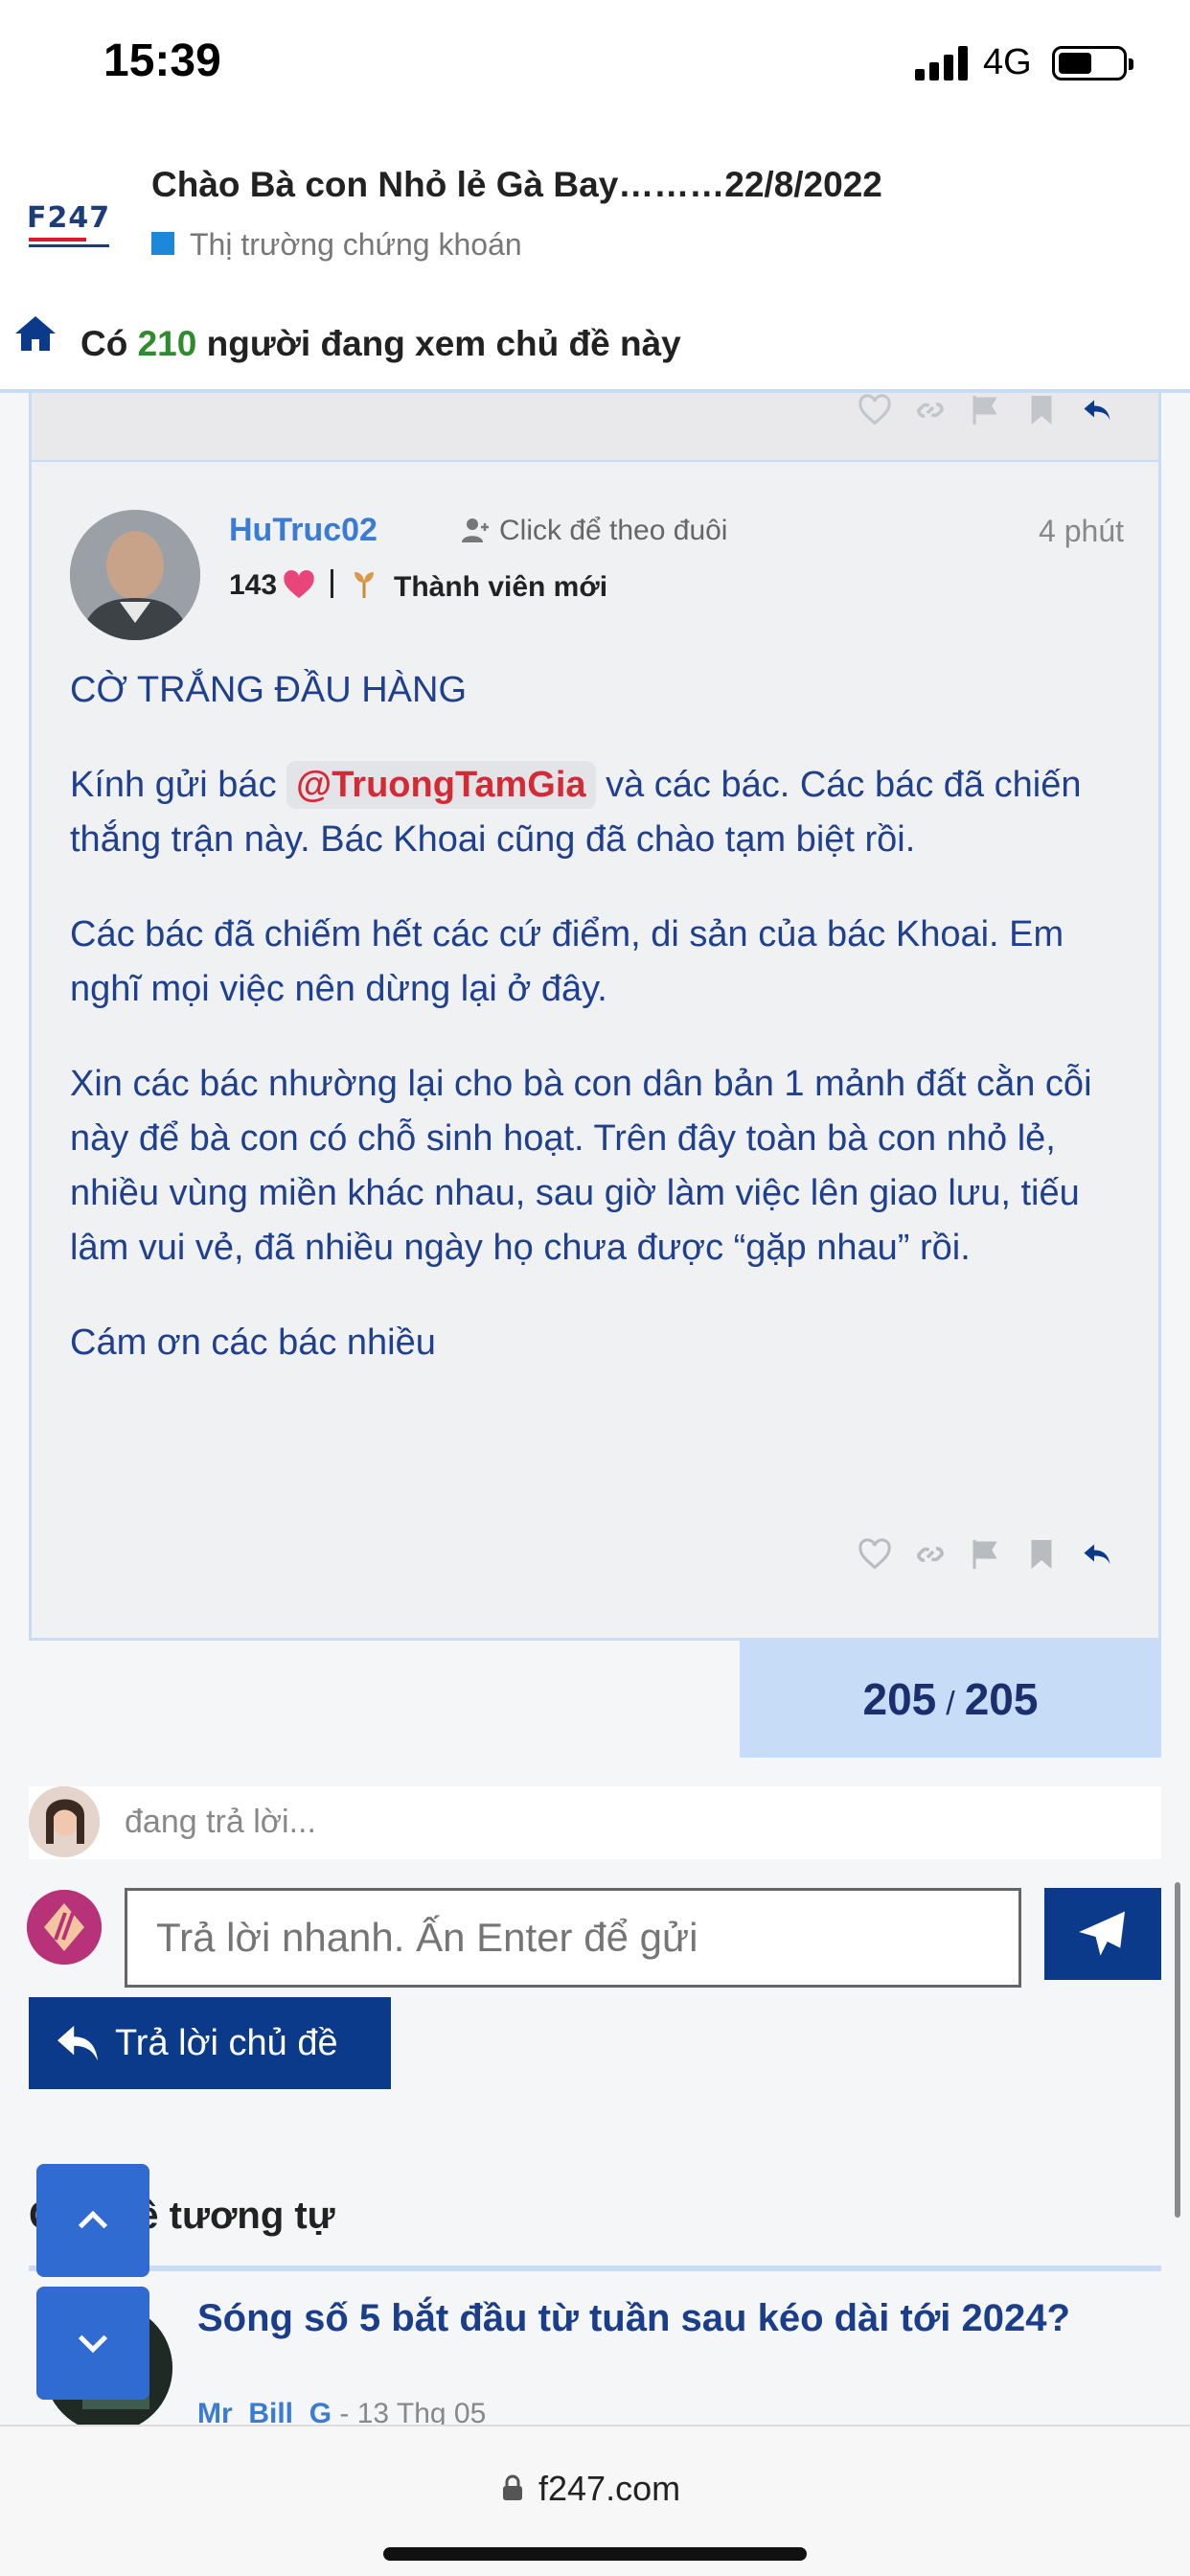 This screenshot has height=2576, width=1190. I want to click on viewers-number: 210, so click(167, 343).